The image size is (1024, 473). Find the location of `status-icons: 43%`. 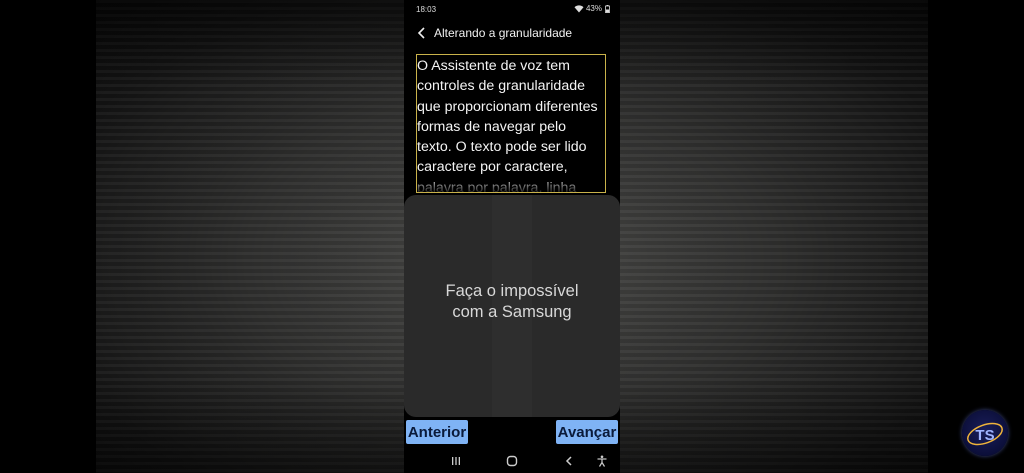

status-icons: 43% is located at coordinates (592, 8).